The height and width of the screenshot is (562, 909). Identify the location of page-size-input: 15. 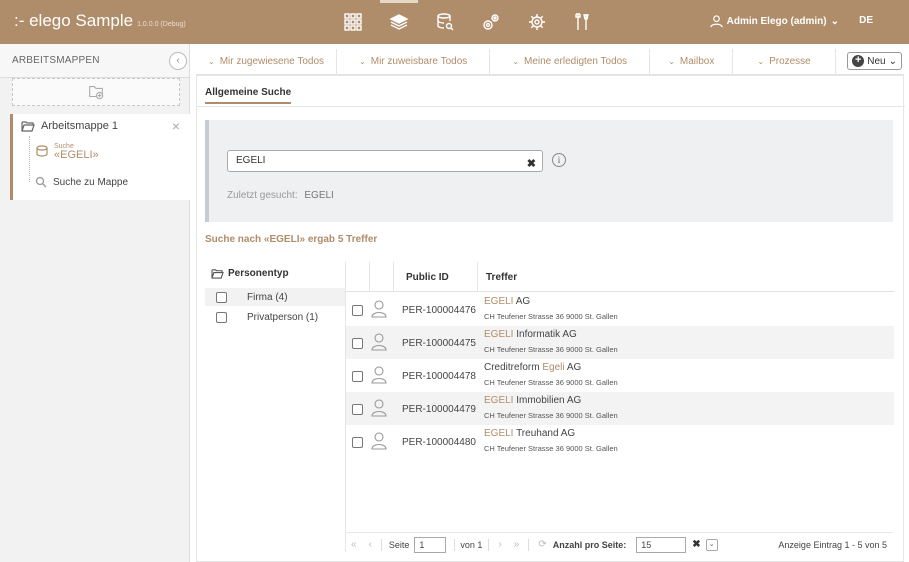
(661, 544).